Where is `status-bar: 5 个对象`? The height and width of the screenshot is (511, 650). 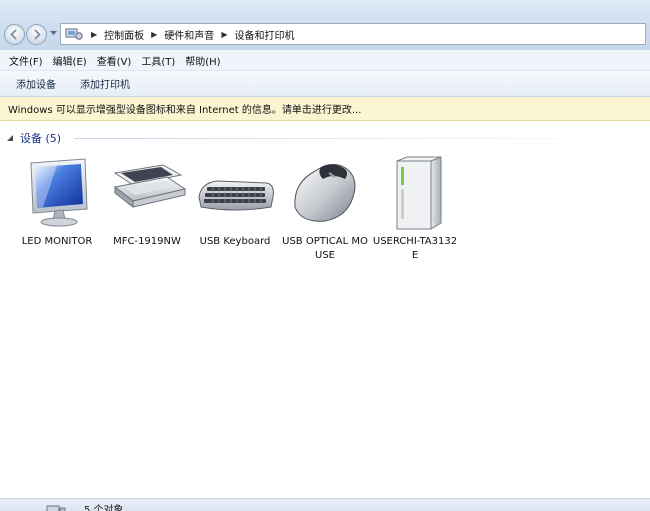 status-bar: 5 个对象 is located at coordinates (325, 504).